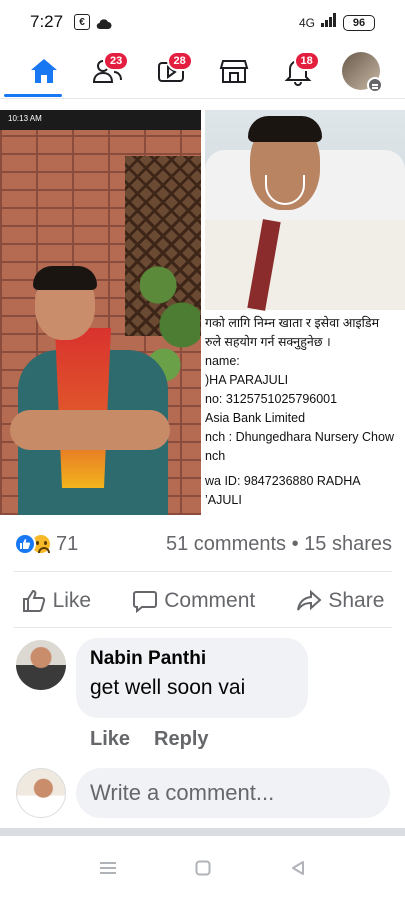 This screenshot has height=900, width=405. I want to click on status-time: 7:27, so click(47, 21).